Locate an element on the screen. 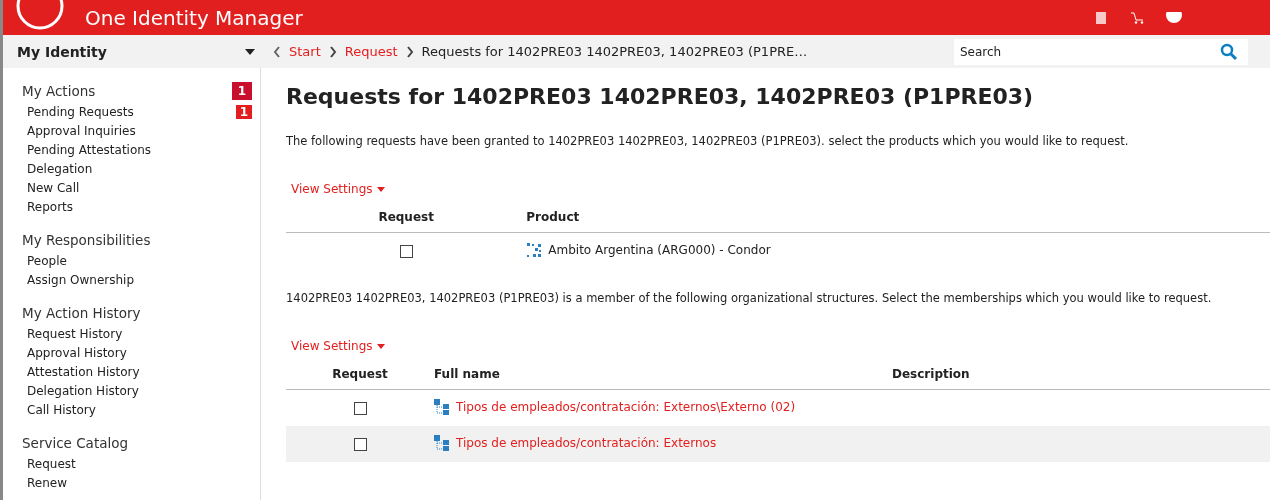 The width and height of the screenshot is (1270, 500). column-header: Product is located at coordinates (898, 221).